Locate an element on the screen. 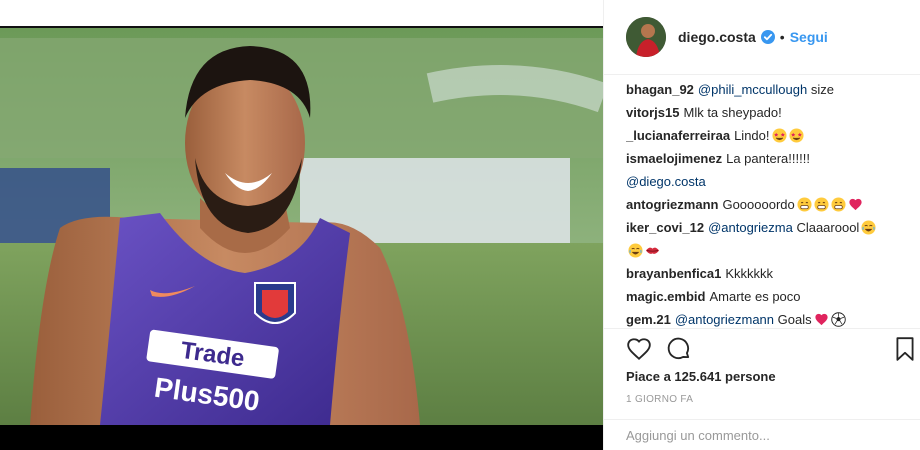  comment-row: magic.embid Amarte es poco is located at coordinates (771, 296).